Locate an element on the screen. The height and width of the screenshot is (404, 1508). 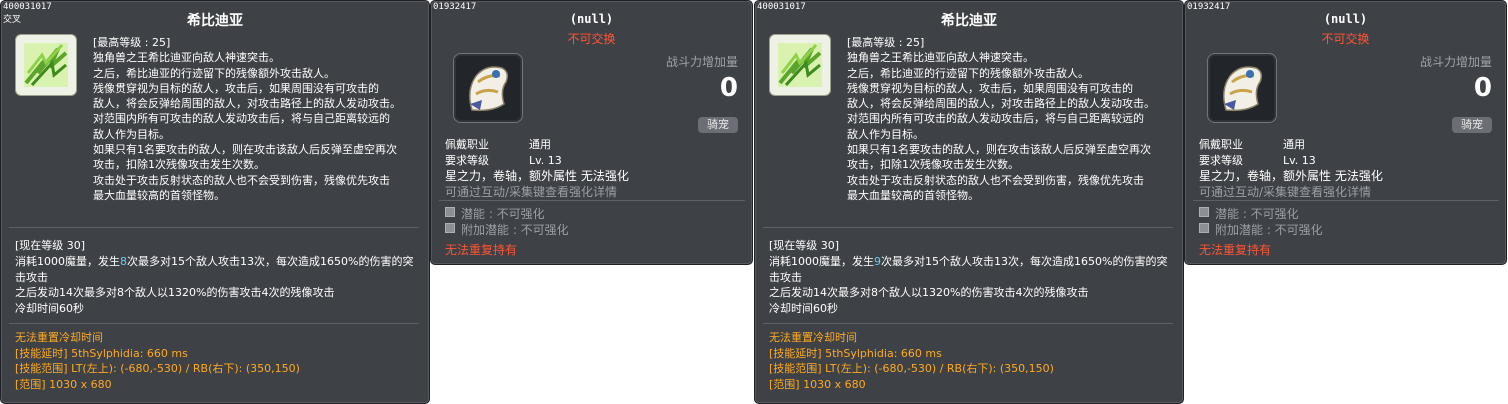
enhance-hint: 可通过互动/采集键查看强化详情 is located at coordinates (531, 192).